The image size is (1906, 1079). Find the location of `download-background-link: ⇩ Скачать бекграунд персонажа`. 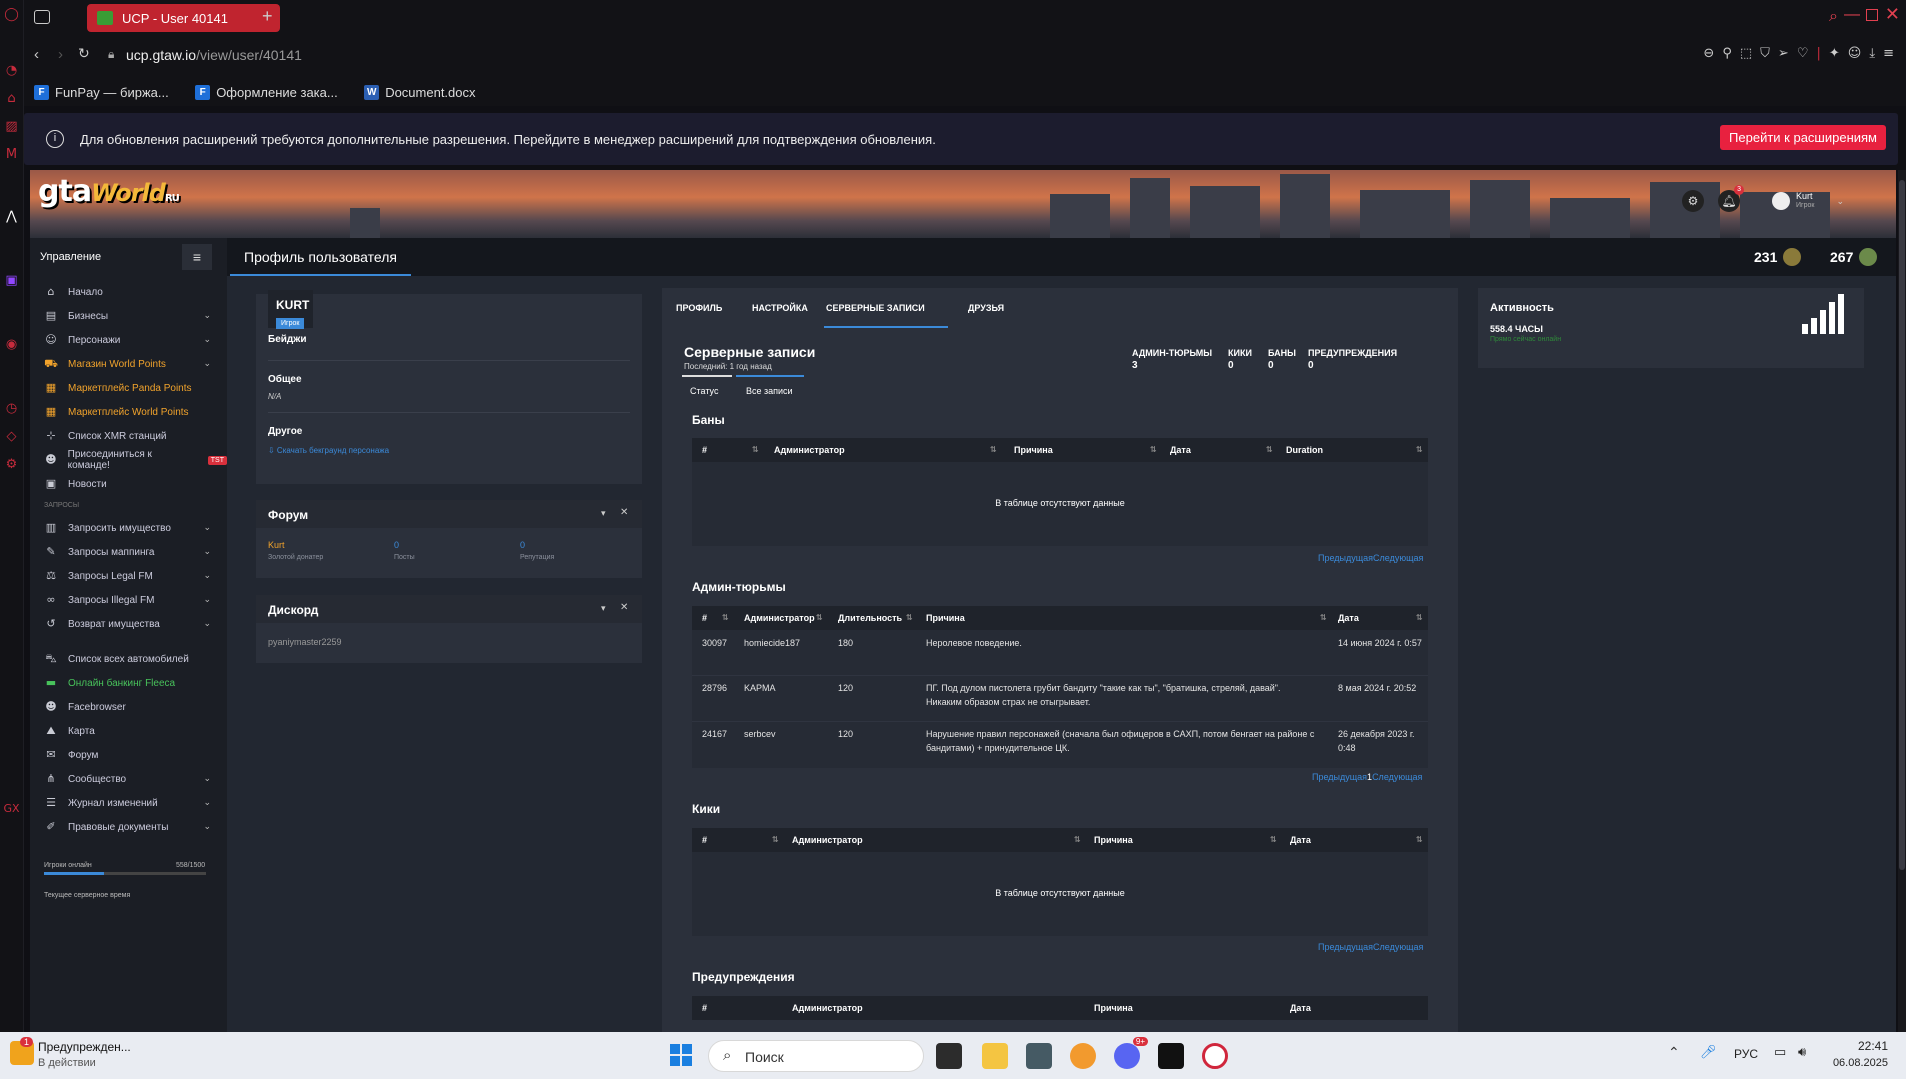

download-background-link: ⇩ Скачать бекграунд персонажа is located at coordinates (328, 450).